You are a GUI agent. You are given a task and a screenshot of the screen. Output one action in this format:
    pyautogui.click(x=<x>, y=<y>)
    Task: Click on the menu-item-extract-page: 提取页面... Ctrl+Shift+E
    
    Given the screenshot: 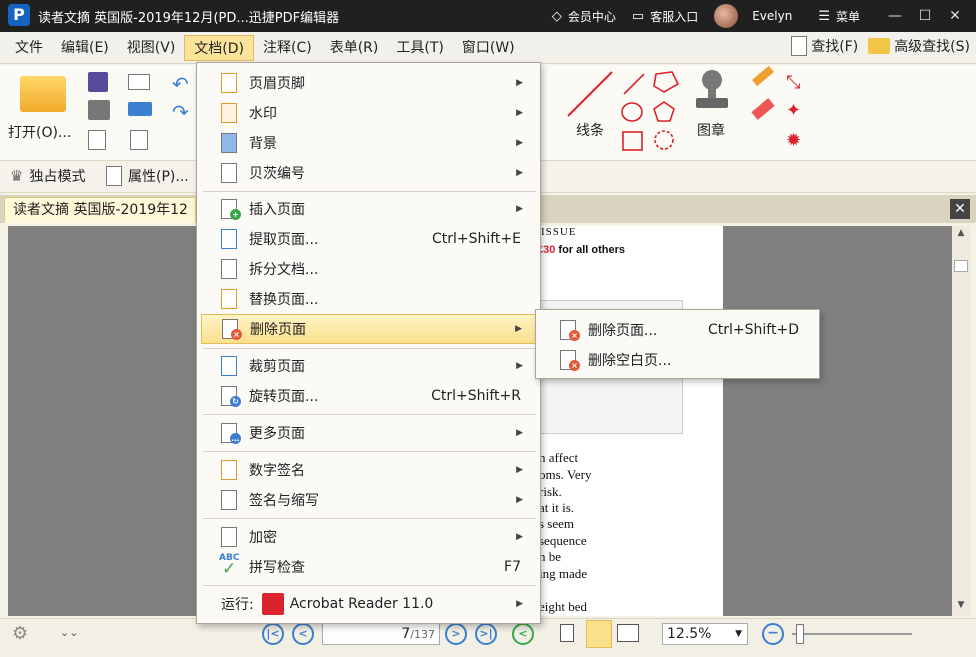 What is the action you would take?
    pyautogui.click(x=369, y=239)
    